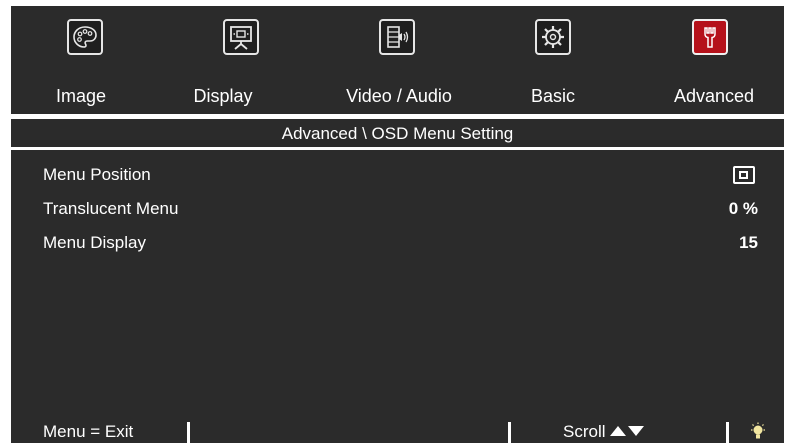  What do you see at coordinates (85, 37) in the screenshot?
I see `palette-icon` at bounding box center [85, 37].